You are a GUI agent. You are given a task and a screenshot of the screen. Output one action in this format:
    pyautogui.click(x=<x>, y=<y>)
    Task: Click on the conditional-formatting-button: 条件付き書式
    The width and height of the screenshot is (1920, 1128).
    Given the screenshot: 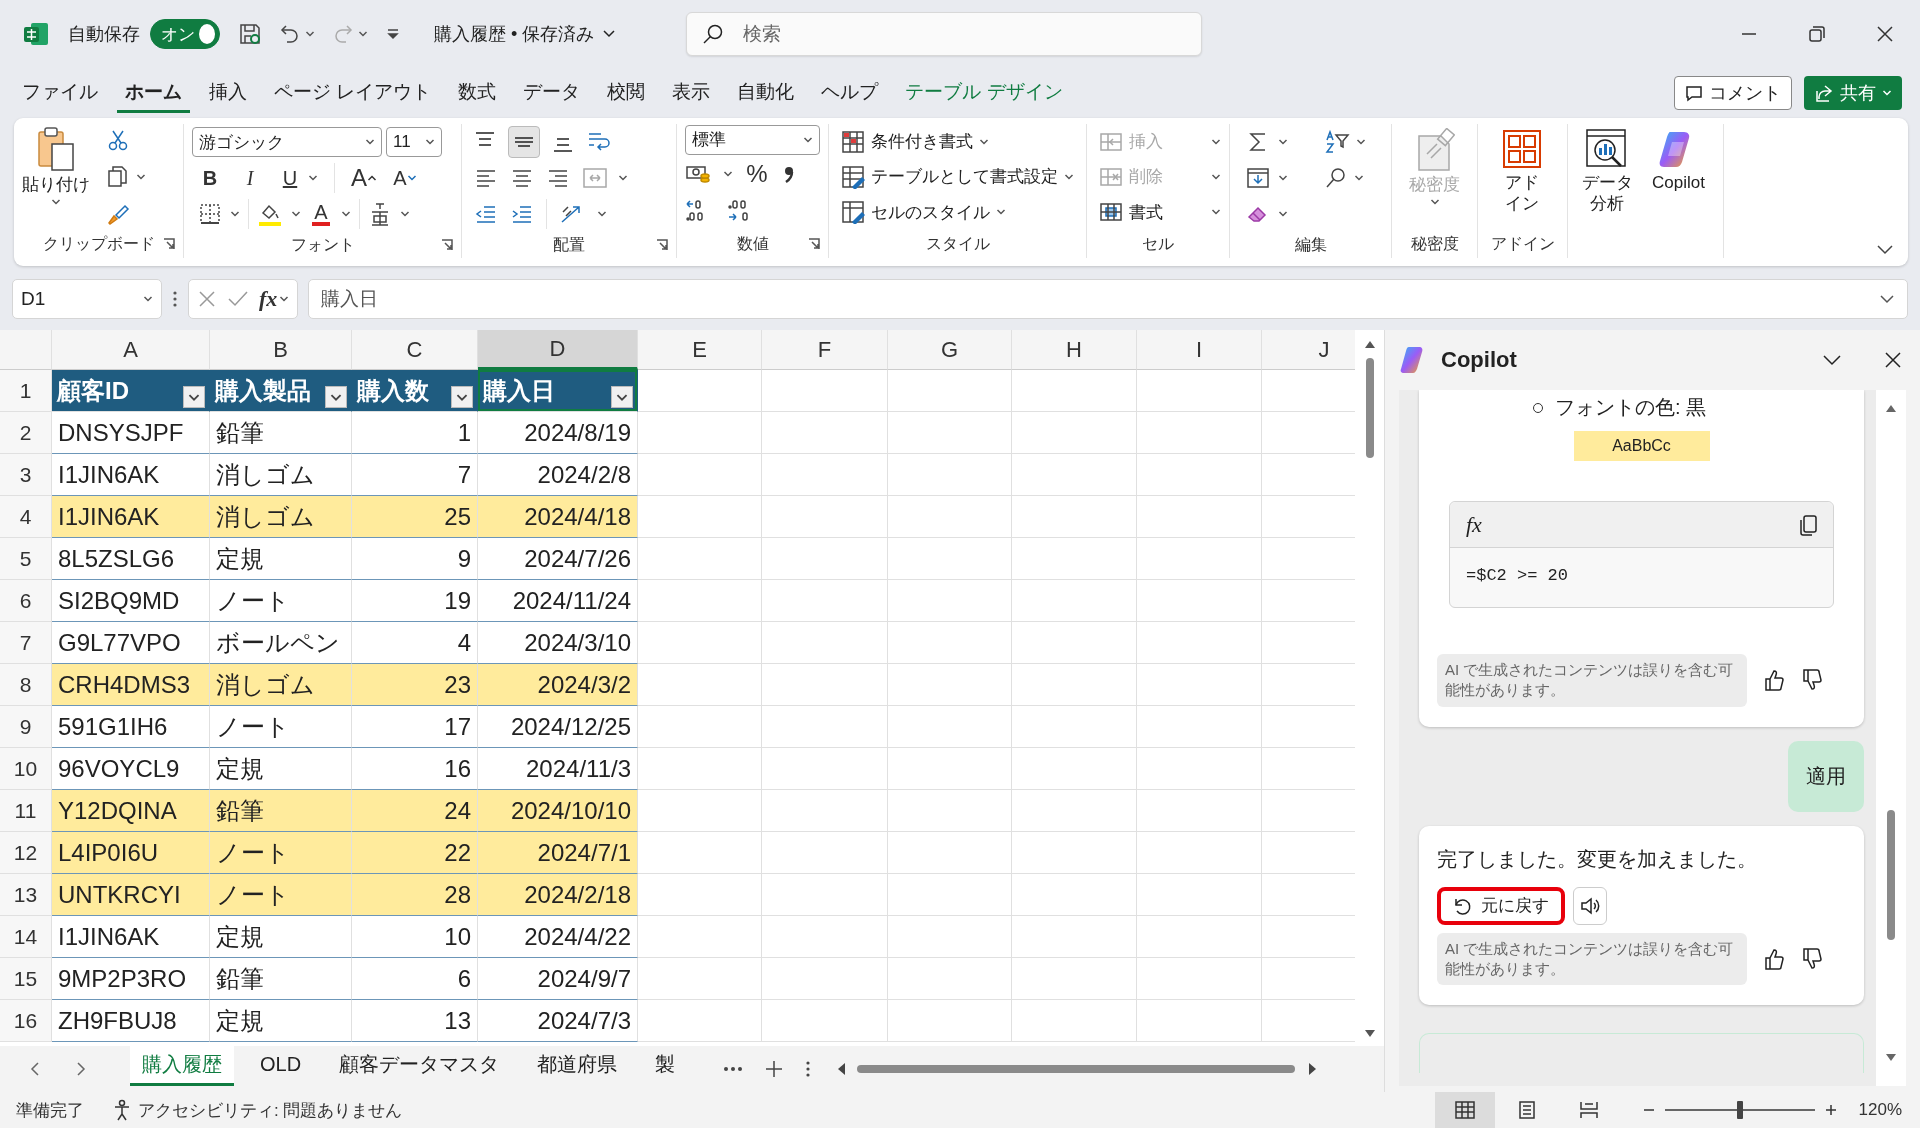 What is the action you would take?
    pyautogui.click(x=957, y=141)
    